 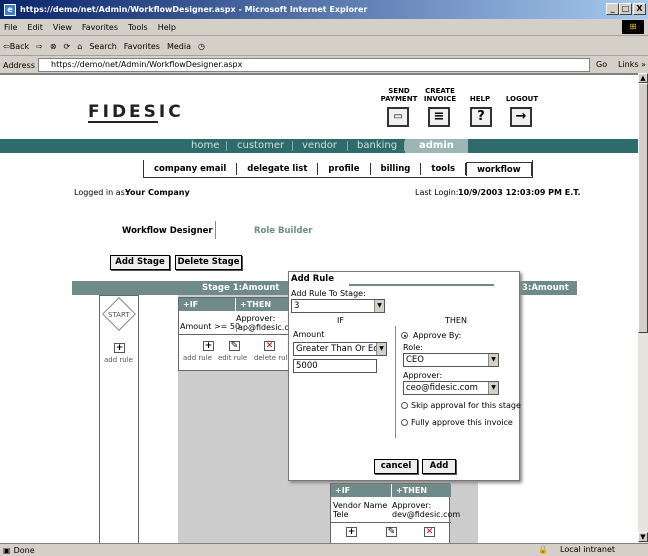 What do you see at coordinates (201, 46) in the screenshot?
I see `history-icon: ◷` at bounding box center [201, 46].